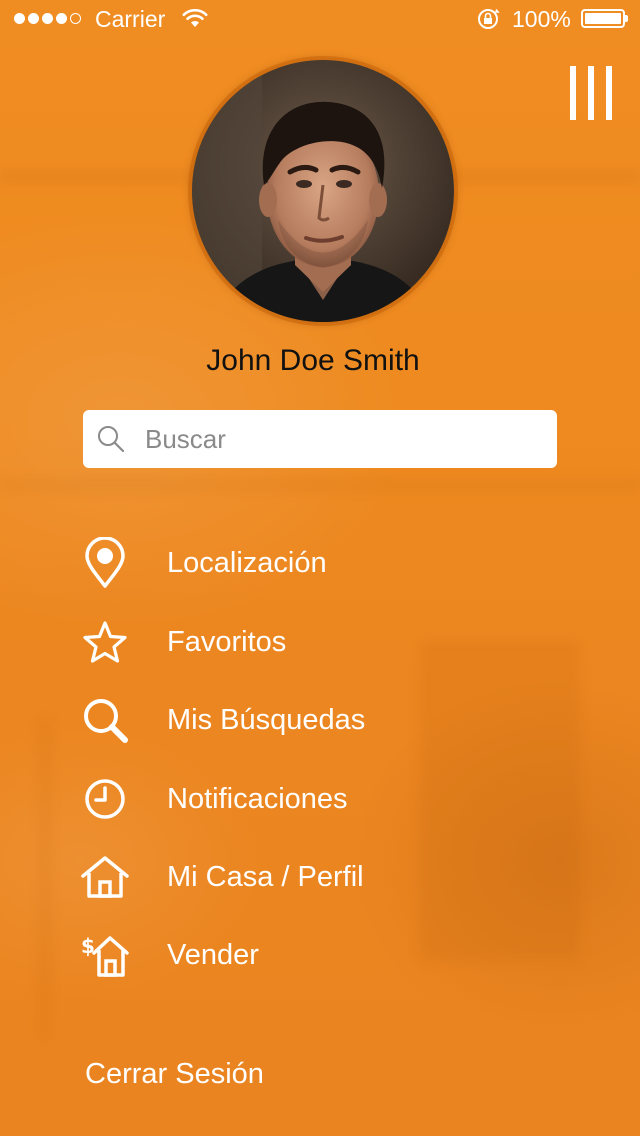  I want to click on search-bar, so click(320, 439).